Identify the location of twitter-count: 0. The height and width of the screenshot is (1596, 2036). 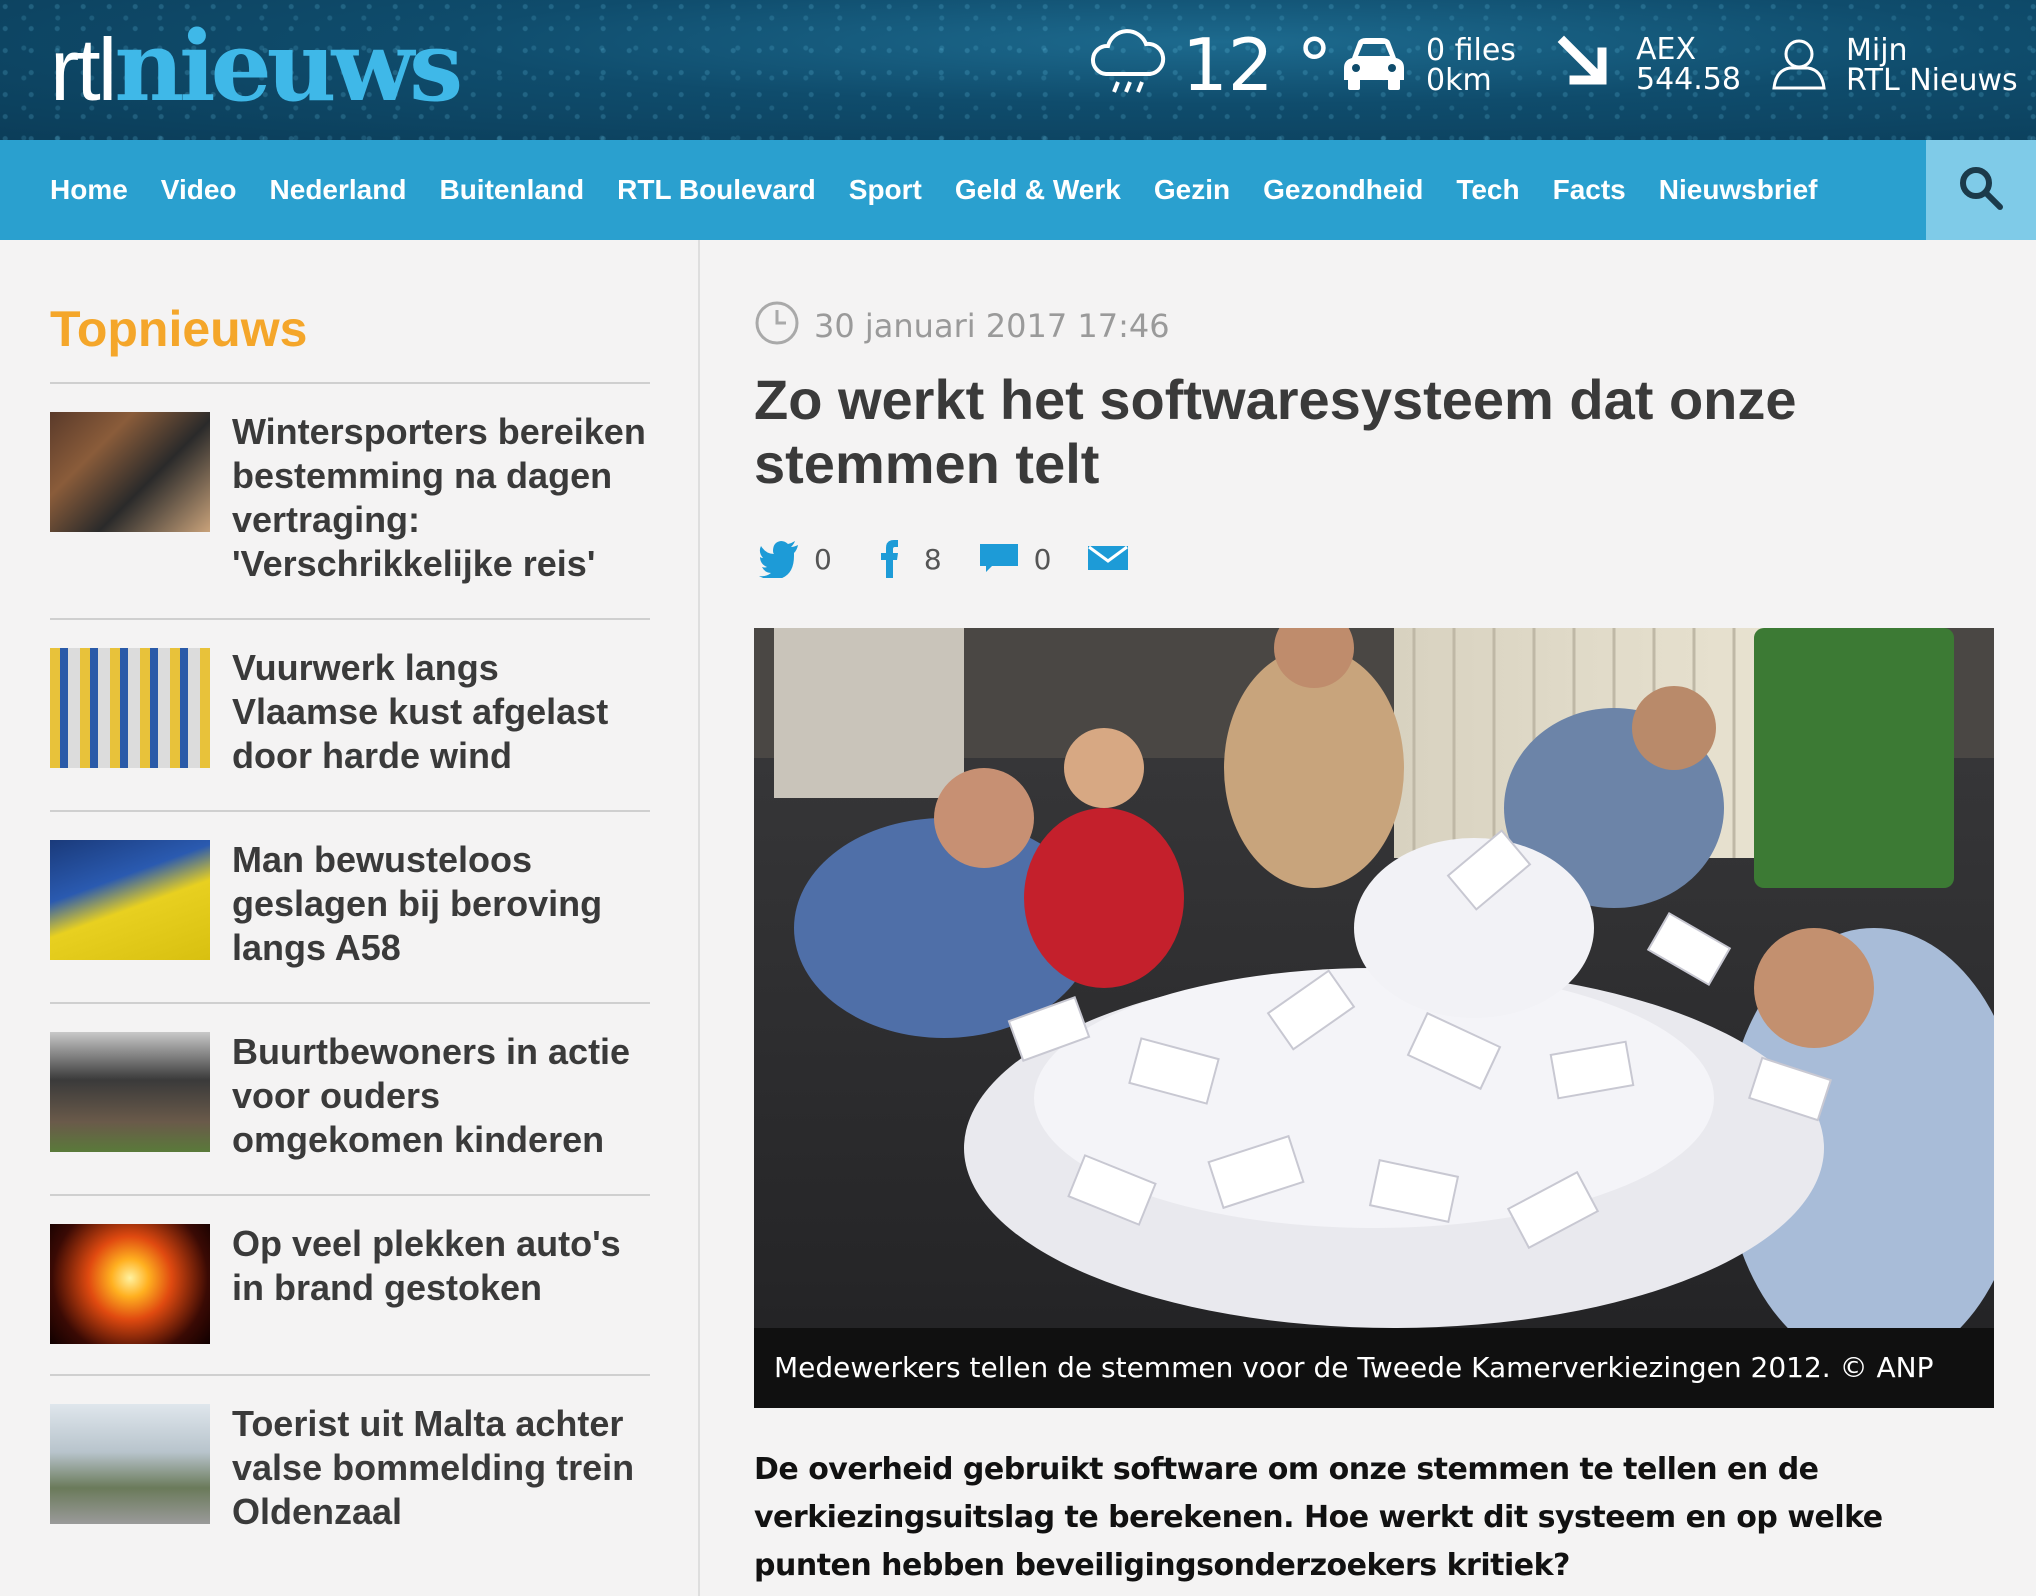
(823, 559).